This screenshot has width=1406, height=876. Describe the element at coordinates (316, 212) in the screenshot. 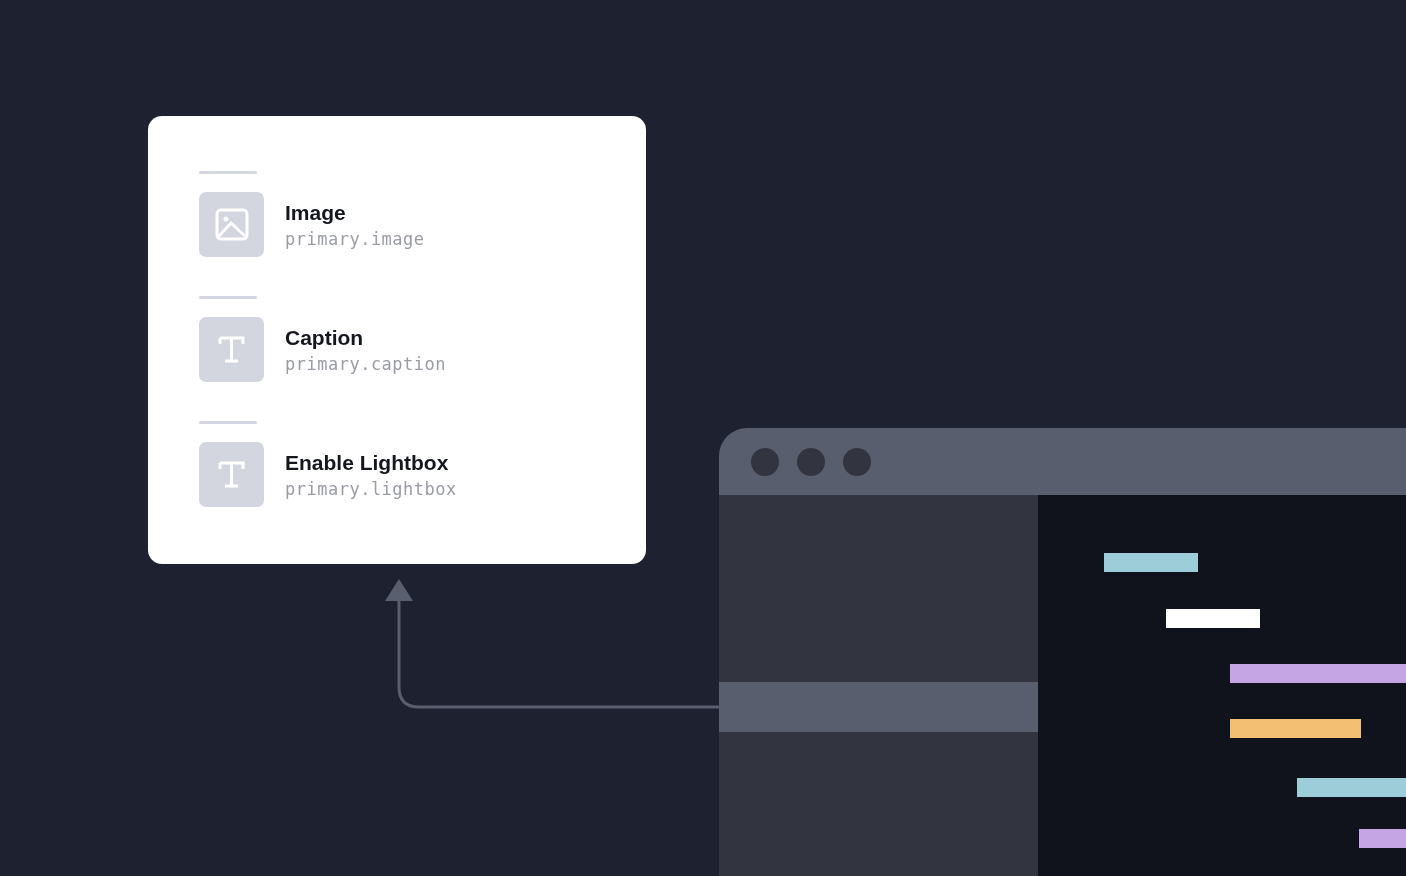

I see `field-label: Image` at that location.